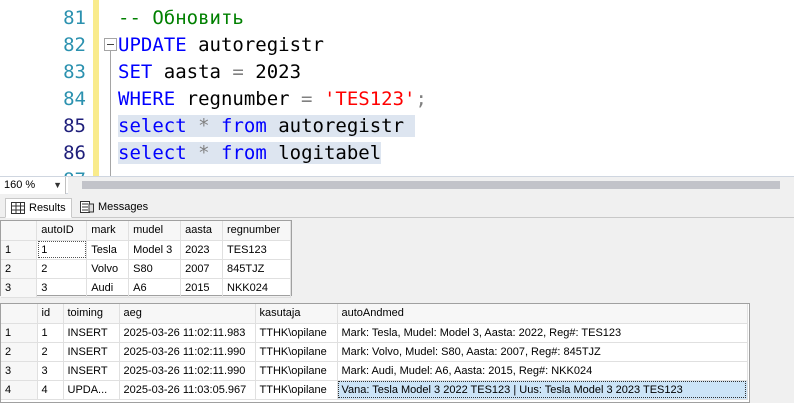 The image size is (794, 403). Describe the element at coordinates (74, 153) in the screenshot. I see `line-number: 86` at that location.